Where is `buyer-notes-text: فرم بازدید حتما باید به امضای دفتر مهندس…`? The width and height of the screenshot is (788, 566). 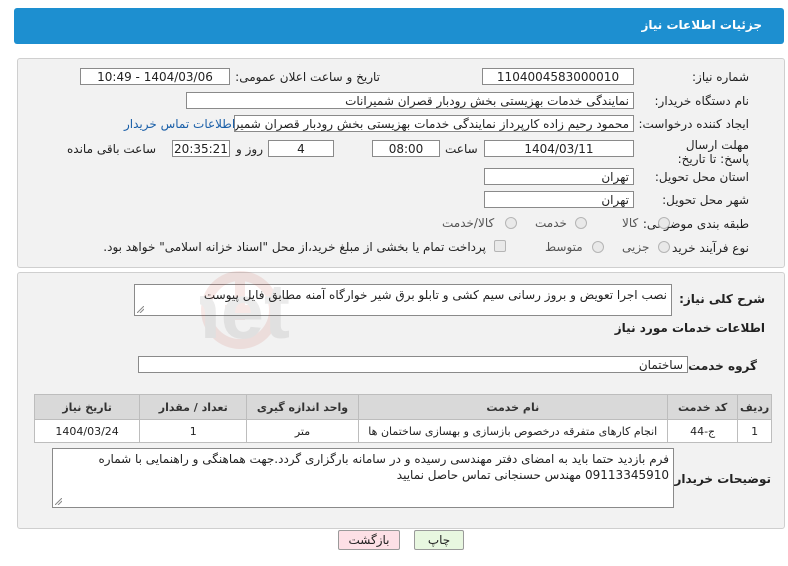
buyer-notes-text: فرم بازدید حتما باید به امضای دفتر مهندس… is located at coordinates (383, 467).